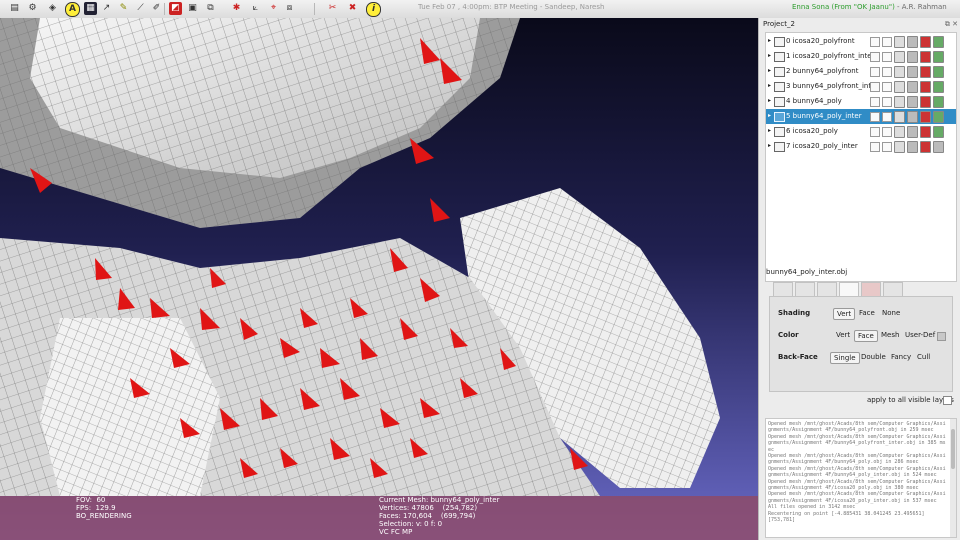 This screenshot has width=960, height=540. What do you see at coordinates (890, 335) in the screenshot?
I see `color-mesh: Mesh` at bounding box center [890, 335].